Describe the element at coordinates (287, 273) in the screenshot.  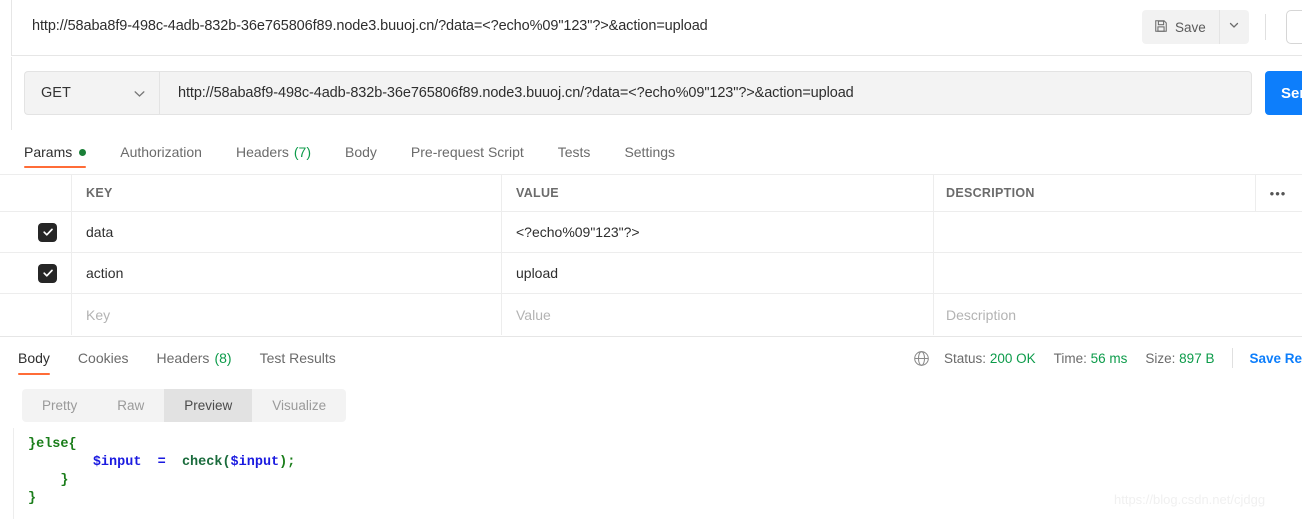
I see `row-key-cell: action` at that location.